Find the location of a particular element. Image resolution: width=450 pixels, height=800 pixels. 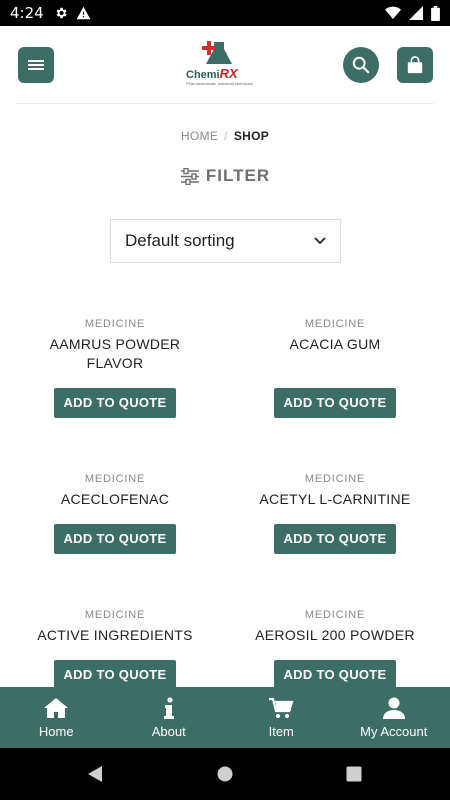

home-circle-icon is located at coordinates (225, 774).